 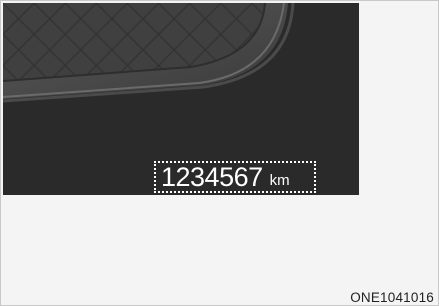 I want to click on odometer-unit: km, so click(x=279, y=180).